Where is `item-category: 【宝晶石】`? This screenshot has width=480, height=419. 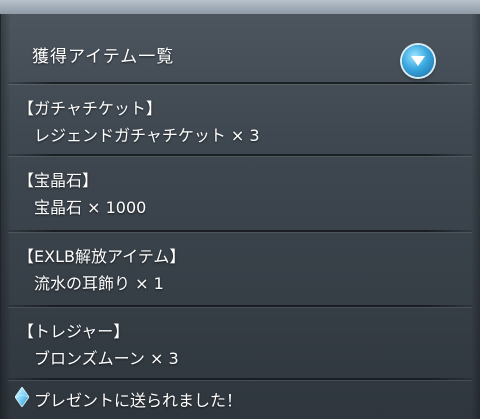 item-category: 【宝晶石】 is located at coordinates (58, 180).